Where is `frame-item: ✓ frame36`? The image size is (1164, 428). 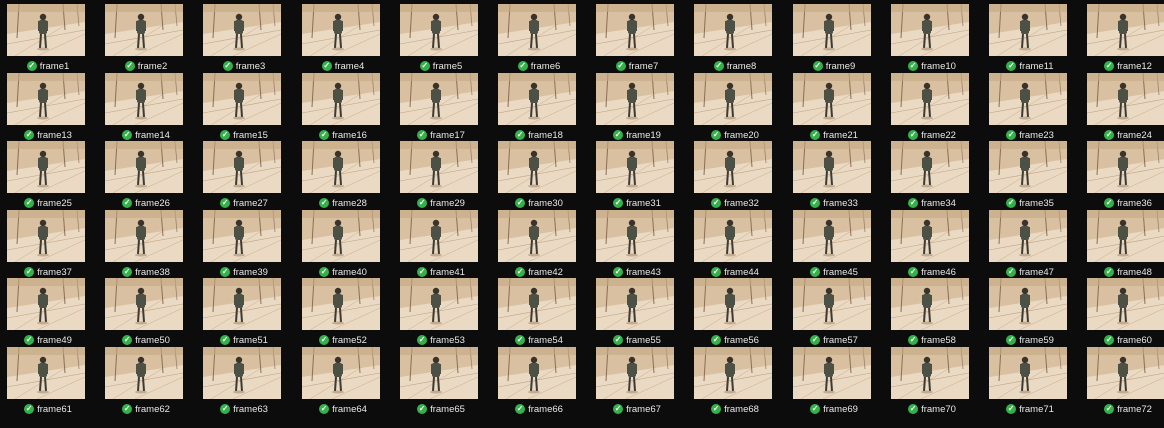
frame-item: ✓ frame36 is located at coordinates (1122, 177).